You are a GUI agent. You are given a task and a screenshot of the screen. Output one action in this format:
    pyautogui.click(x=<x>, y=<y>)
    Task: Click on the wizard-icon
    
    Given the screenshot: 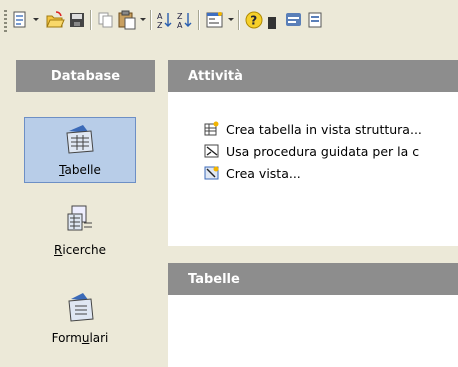 What is the action you would take?
    pyautogui.click(x=211, y=151)
    